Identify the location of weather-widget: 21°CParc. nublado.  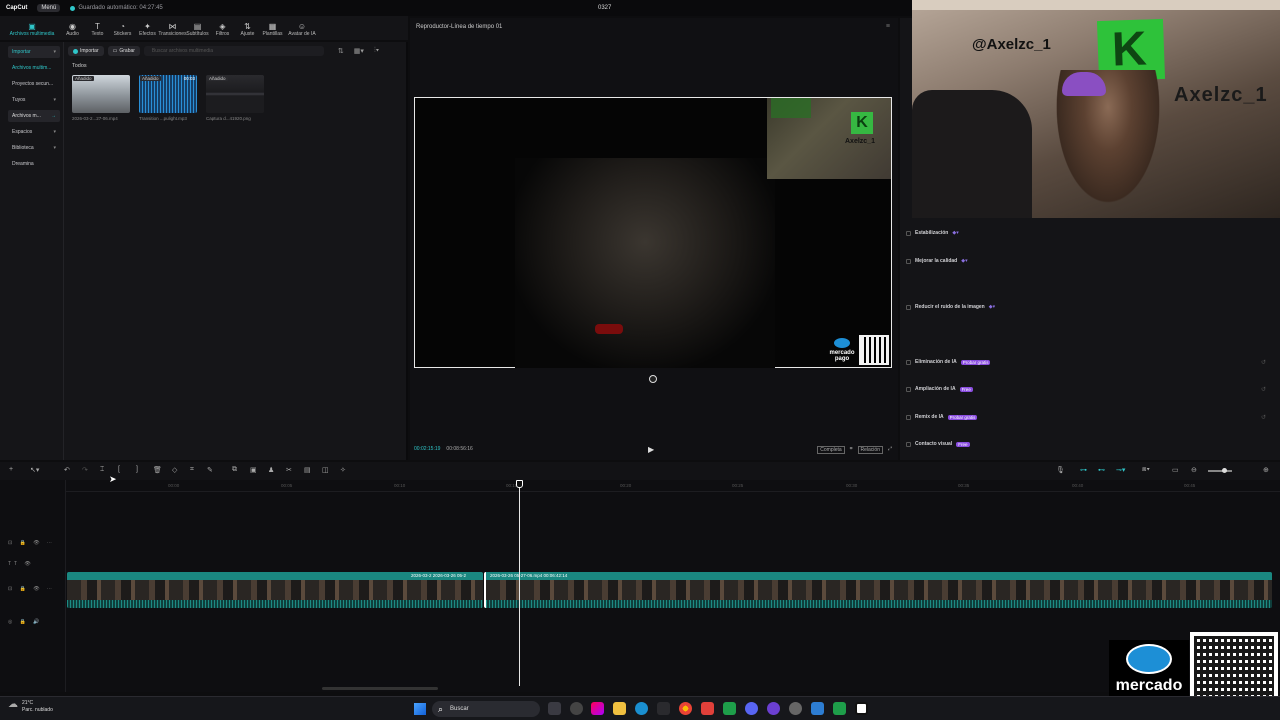
(30, 707).